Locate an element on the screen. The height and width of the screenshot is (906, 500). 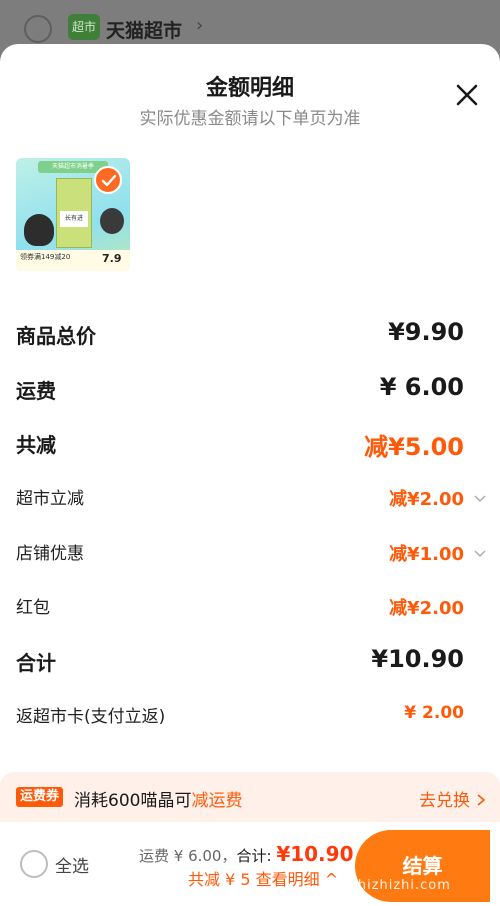
row-label: 商品总价 is located at coordinates (56, 336).